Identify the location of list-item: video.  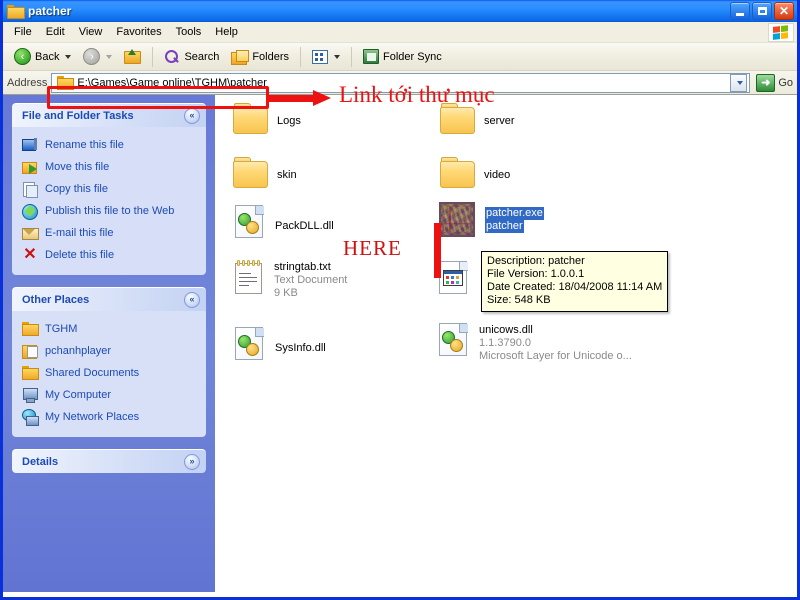
(475, 172).